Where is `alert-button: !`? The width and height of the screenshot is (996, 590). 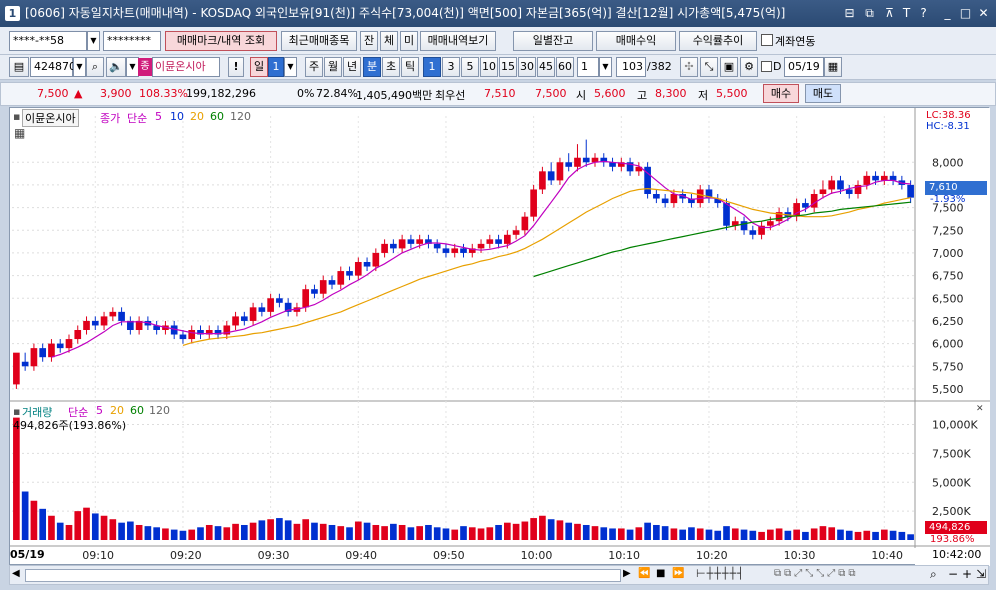
alert-button: ! is located at coordinates (236, 67).